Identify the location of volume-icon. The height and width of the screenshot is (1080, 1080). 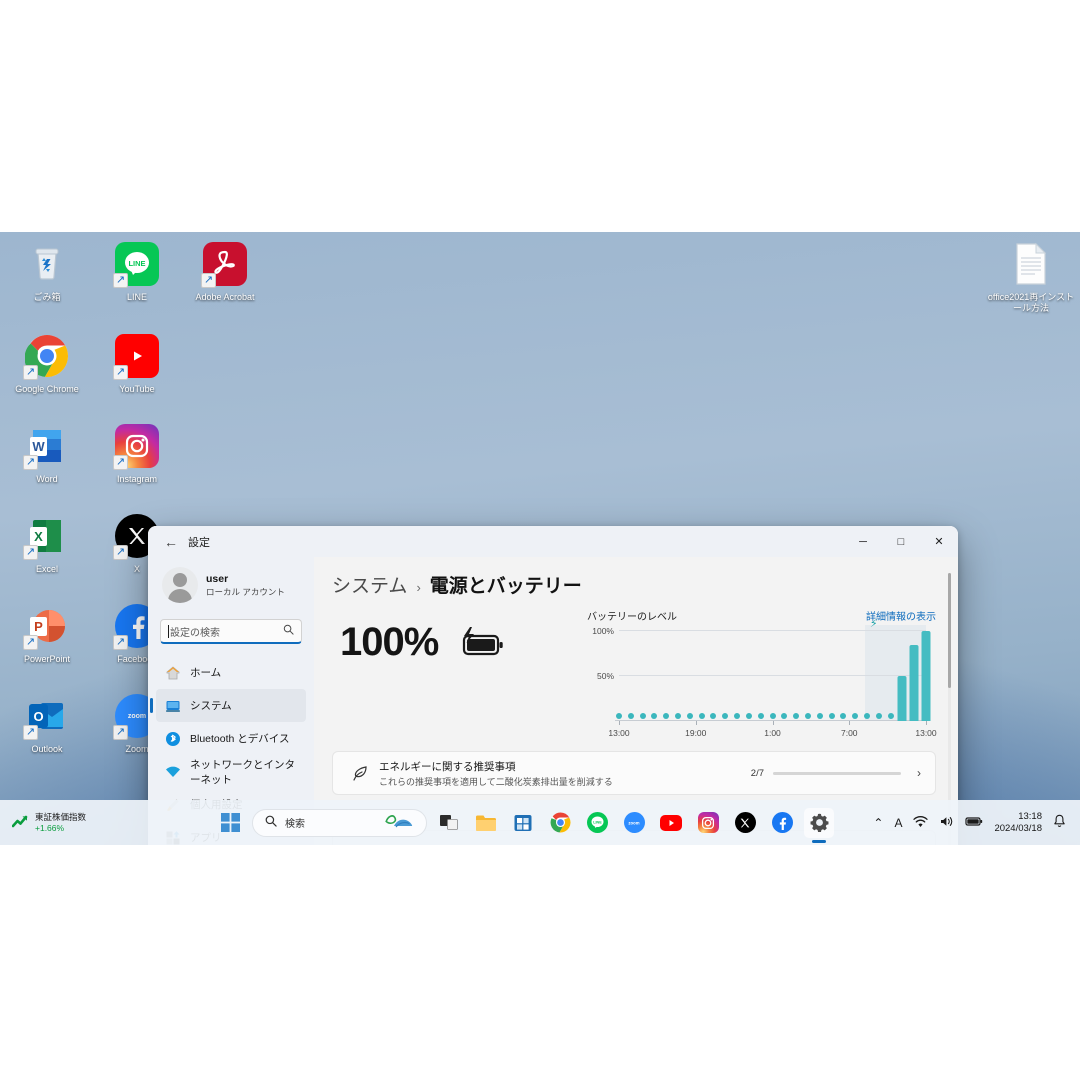
(946, 823).